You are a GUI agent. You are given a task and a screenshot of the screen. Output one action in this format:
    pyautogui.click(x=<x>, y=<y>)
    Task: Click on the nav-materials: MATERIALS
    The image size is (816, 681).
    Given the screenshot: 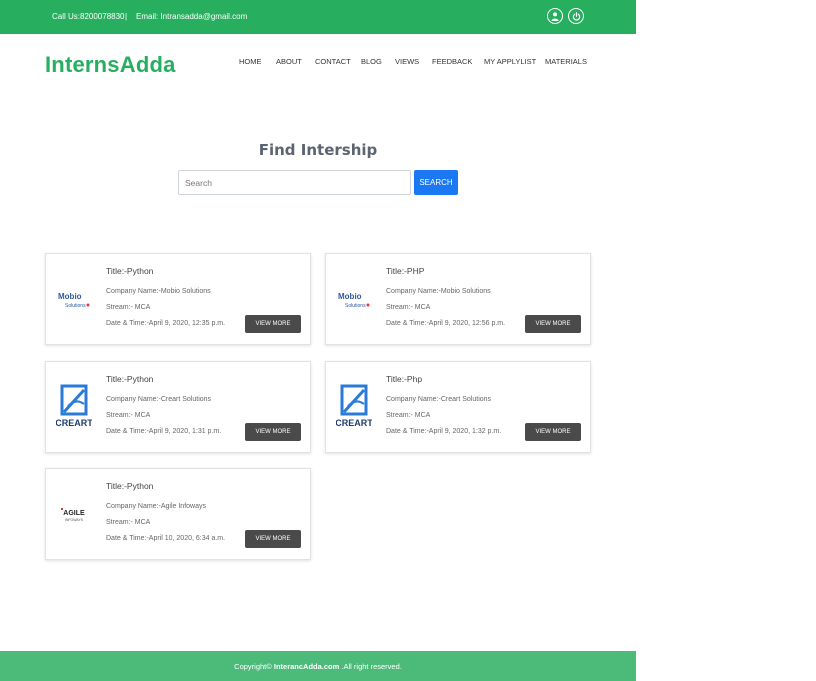 What is the action you would take?
    pyautogui.click(x=566, y=61)
    